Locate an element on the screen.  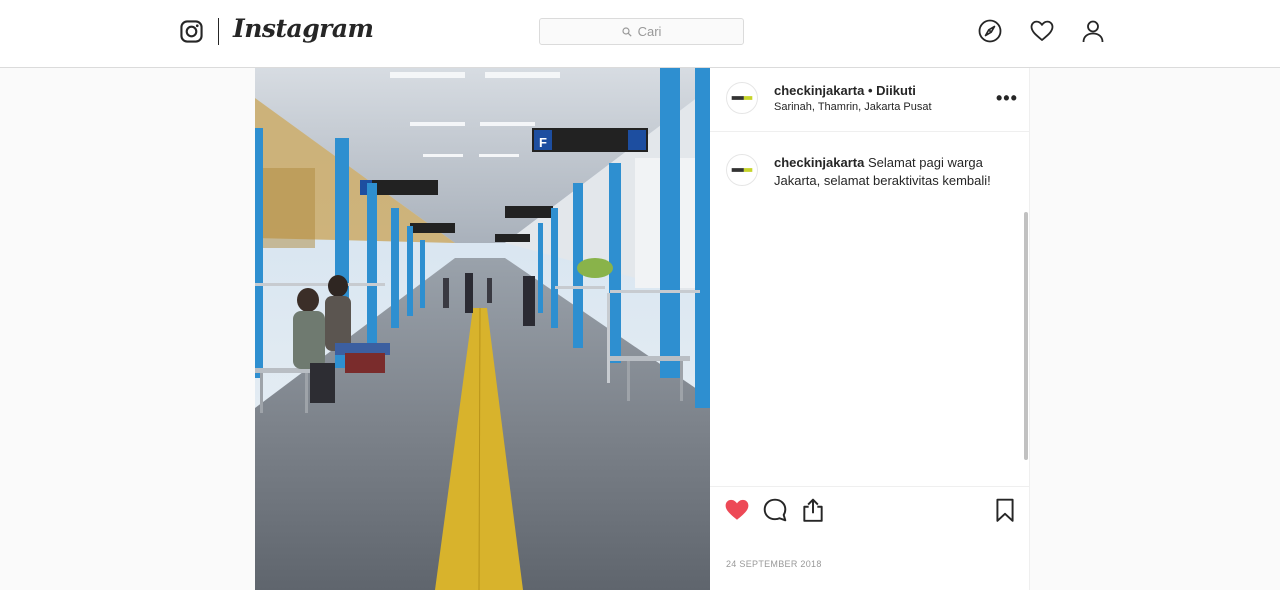
instagram-wordmark: Instagram is located at coordinates (303, 28).